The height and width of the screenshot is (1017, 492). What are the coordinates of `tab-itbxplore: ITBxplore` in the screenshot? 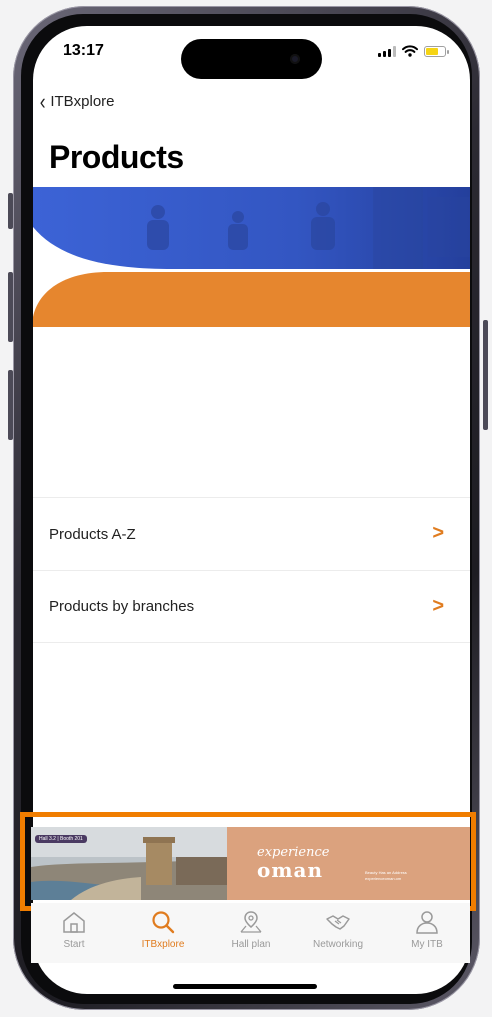 It's located at (163, 929).